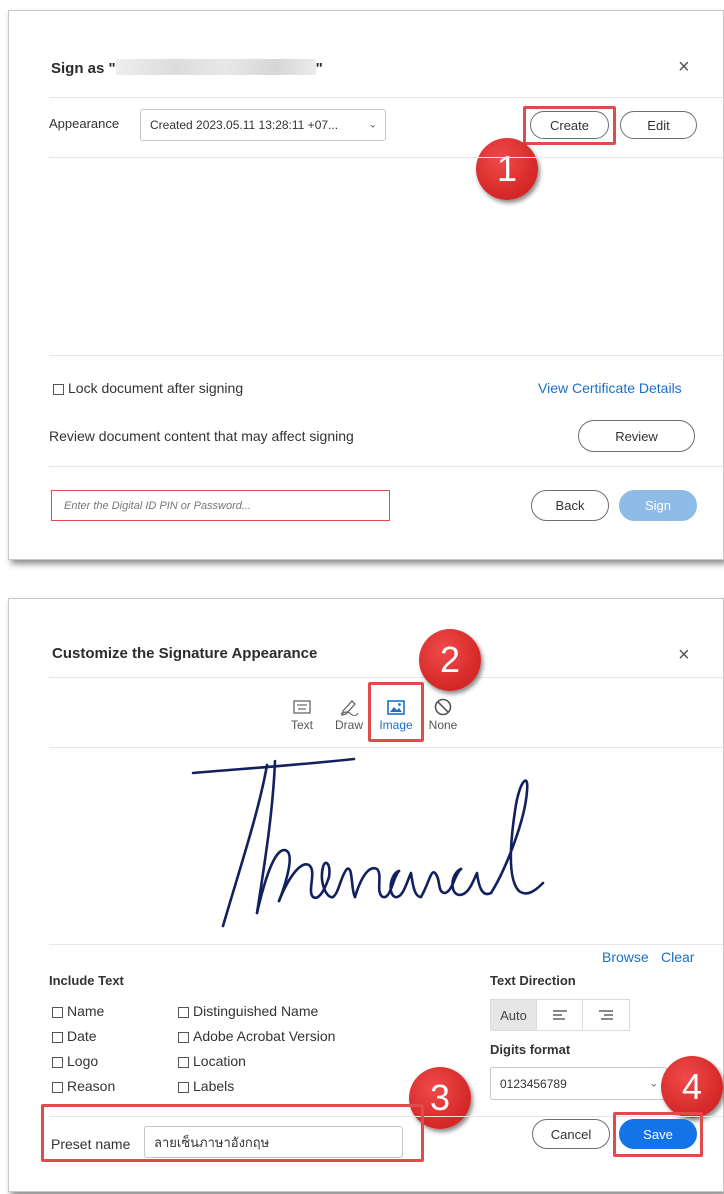 Image resolution: width=724 pixels, height=1194 pixels. Describe the element at coordinates (319, 68) in the screenshot. I see `title-suffix: "` at that location.